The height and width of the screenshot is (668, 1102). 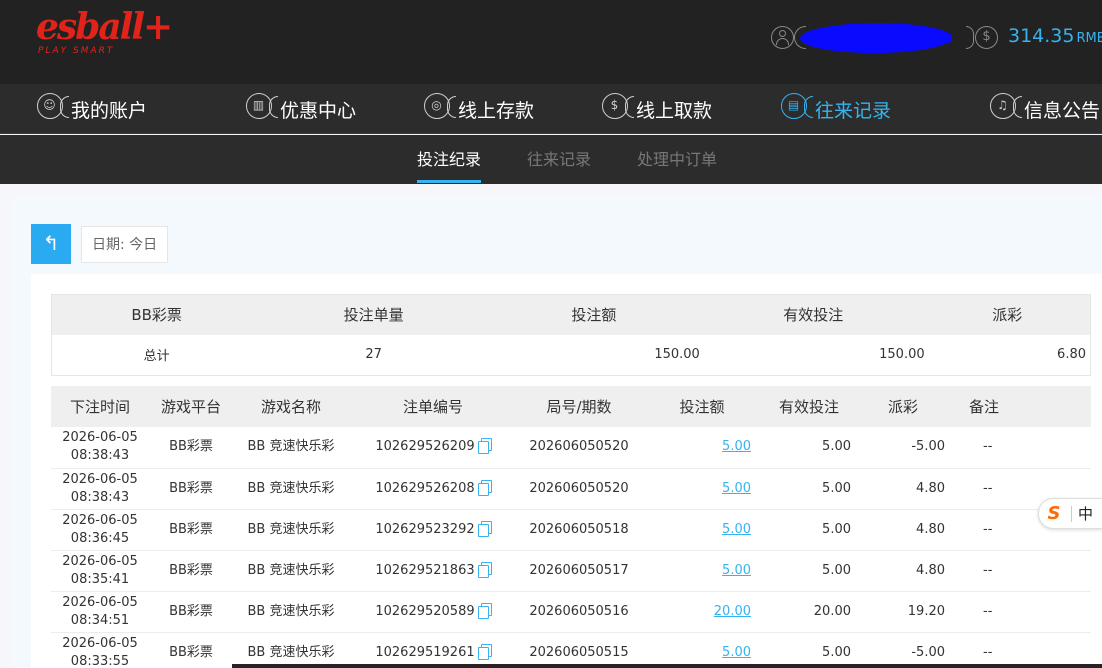 What do you see at coordinates (674, 110) in the screenshot?
I see `nav-item-label: 线上取款` at bounding box center [674, 110].